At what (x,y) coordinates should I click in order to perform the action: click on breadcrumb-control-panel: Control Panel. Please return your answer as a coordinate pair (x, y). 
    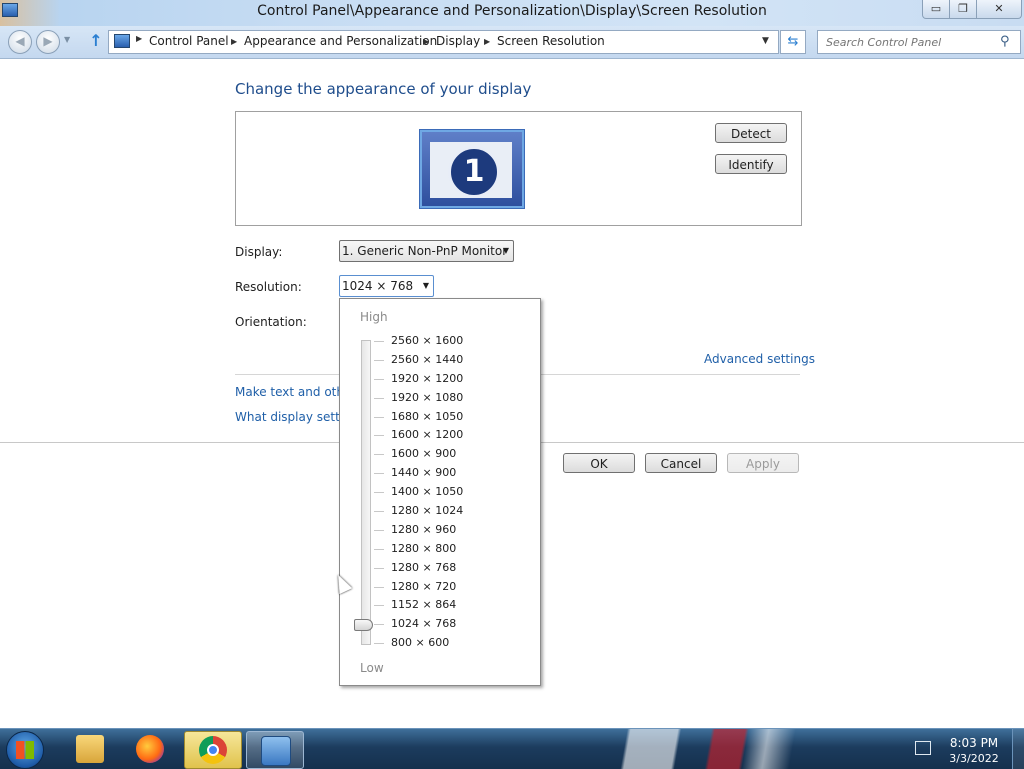
    Looking at the image, I should click on (189, 41).